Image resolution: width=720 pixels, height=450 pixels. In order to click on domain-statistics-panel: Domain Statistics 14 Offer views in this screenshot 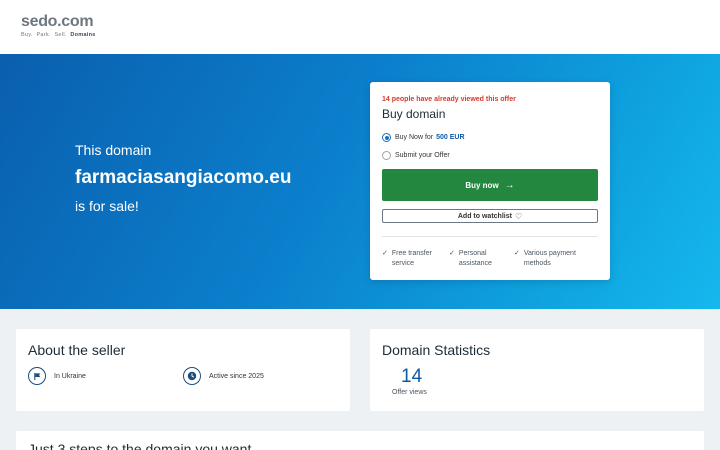, I will do `click(537, 370)`.